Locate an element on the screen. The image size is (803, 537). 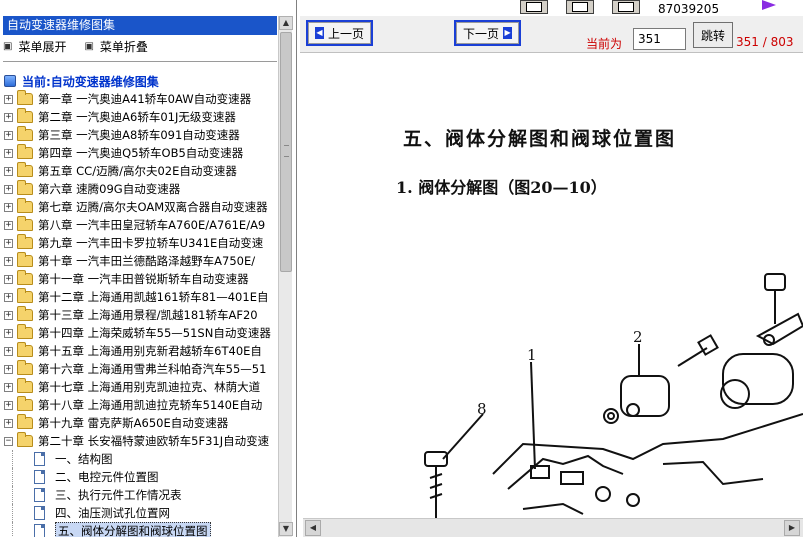
tree-chapter-item: + 第十九章 雷克萨斯A650E自动变速器 is located at coordinates (141, 423).